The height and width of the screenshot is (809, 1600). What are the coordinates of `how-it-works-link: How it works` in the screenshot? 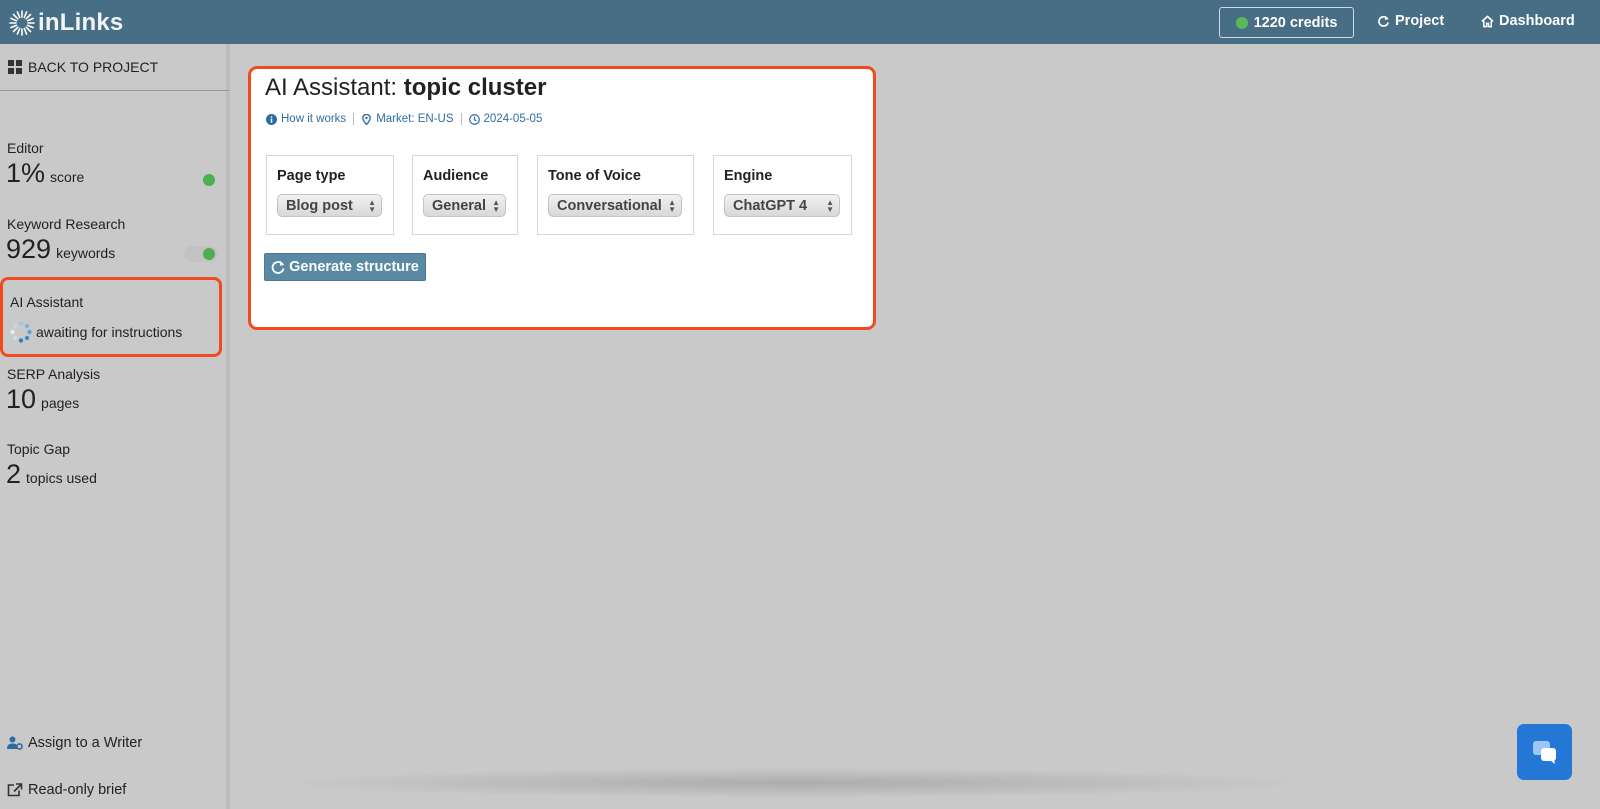 It's located at (306, 119).